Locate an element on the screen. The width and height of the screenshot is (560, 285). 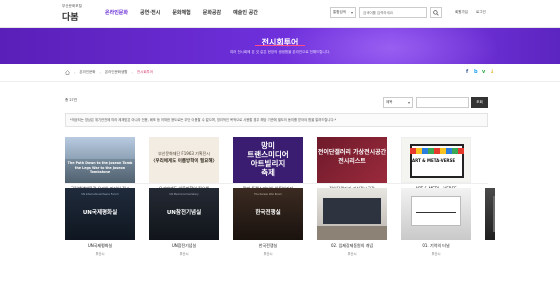
exhibition-card: 01. 기억의 터널 부산시 is located at coordinates (436, 222).